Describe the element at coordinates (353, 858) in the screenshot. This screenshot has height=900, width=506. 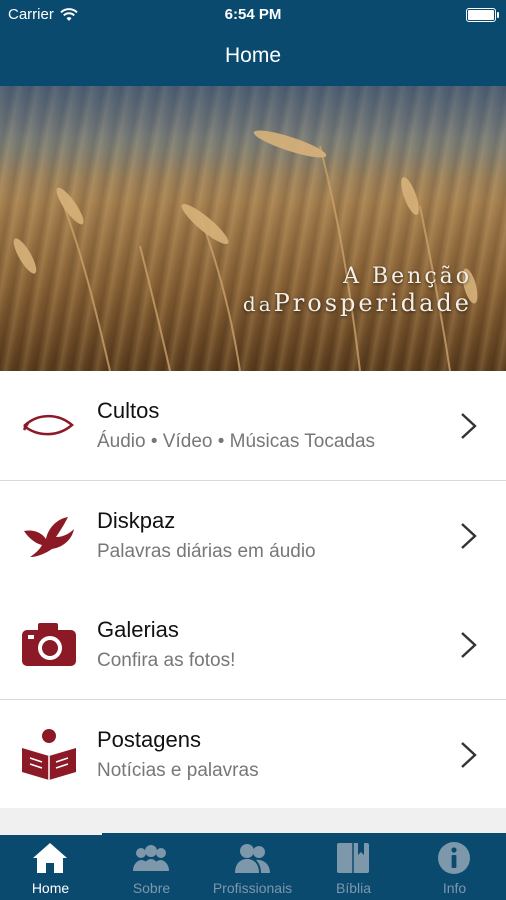
I see `book-icon` at that location.